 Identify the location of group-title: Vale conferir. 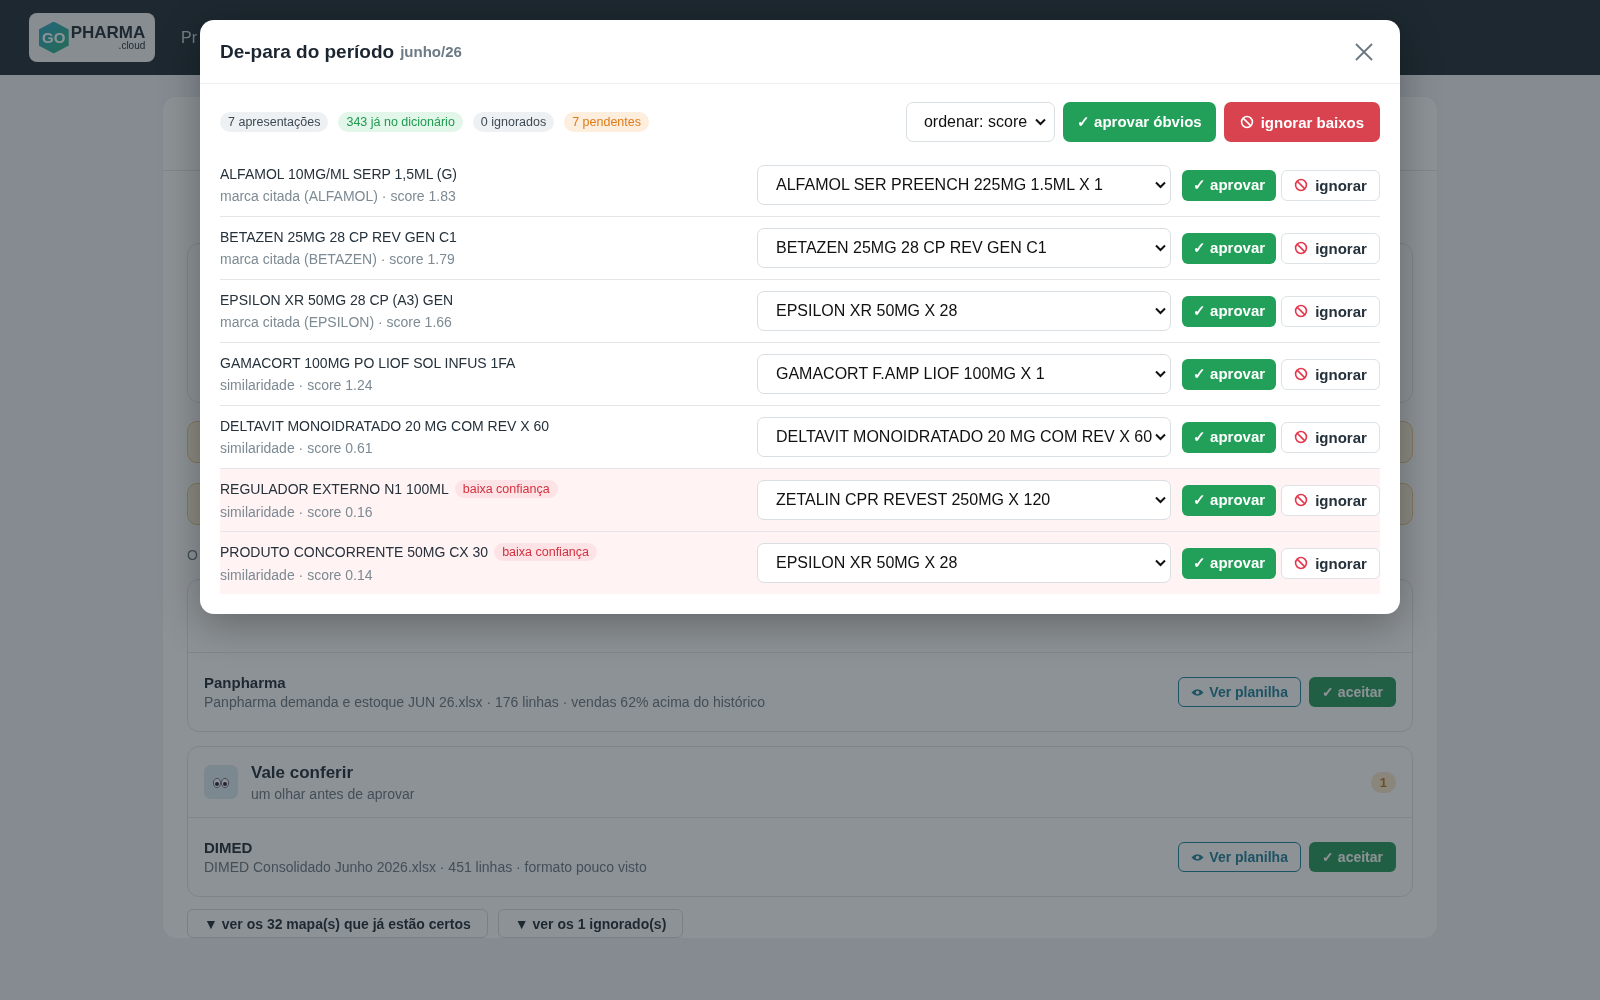
(303, 772).